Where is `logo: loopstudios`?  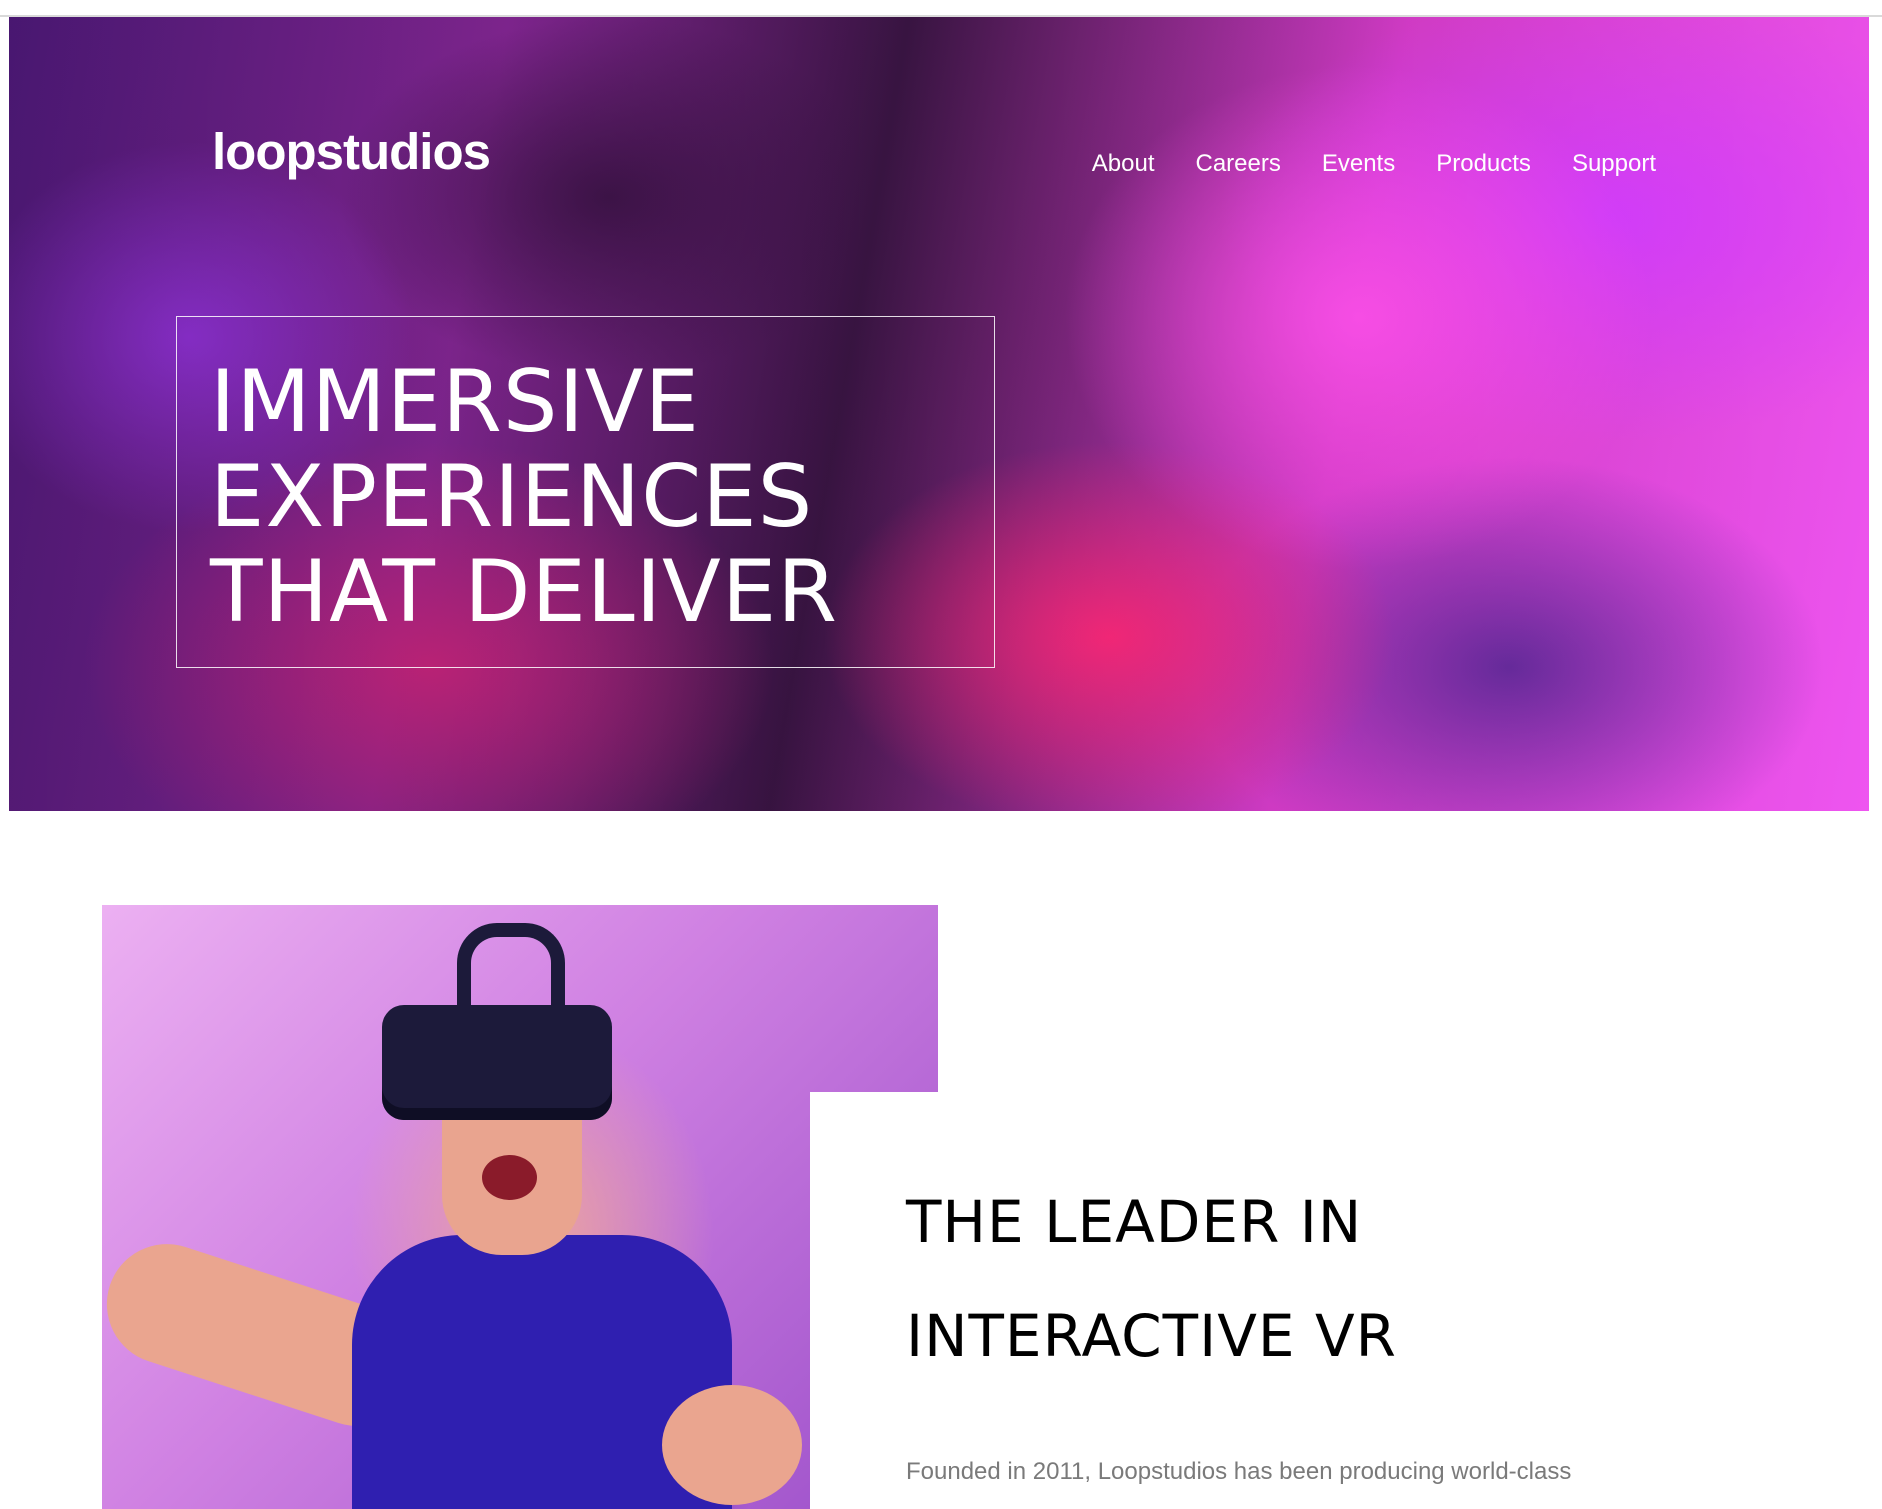
logo: loopstudios is located at coordinates (351, 151).